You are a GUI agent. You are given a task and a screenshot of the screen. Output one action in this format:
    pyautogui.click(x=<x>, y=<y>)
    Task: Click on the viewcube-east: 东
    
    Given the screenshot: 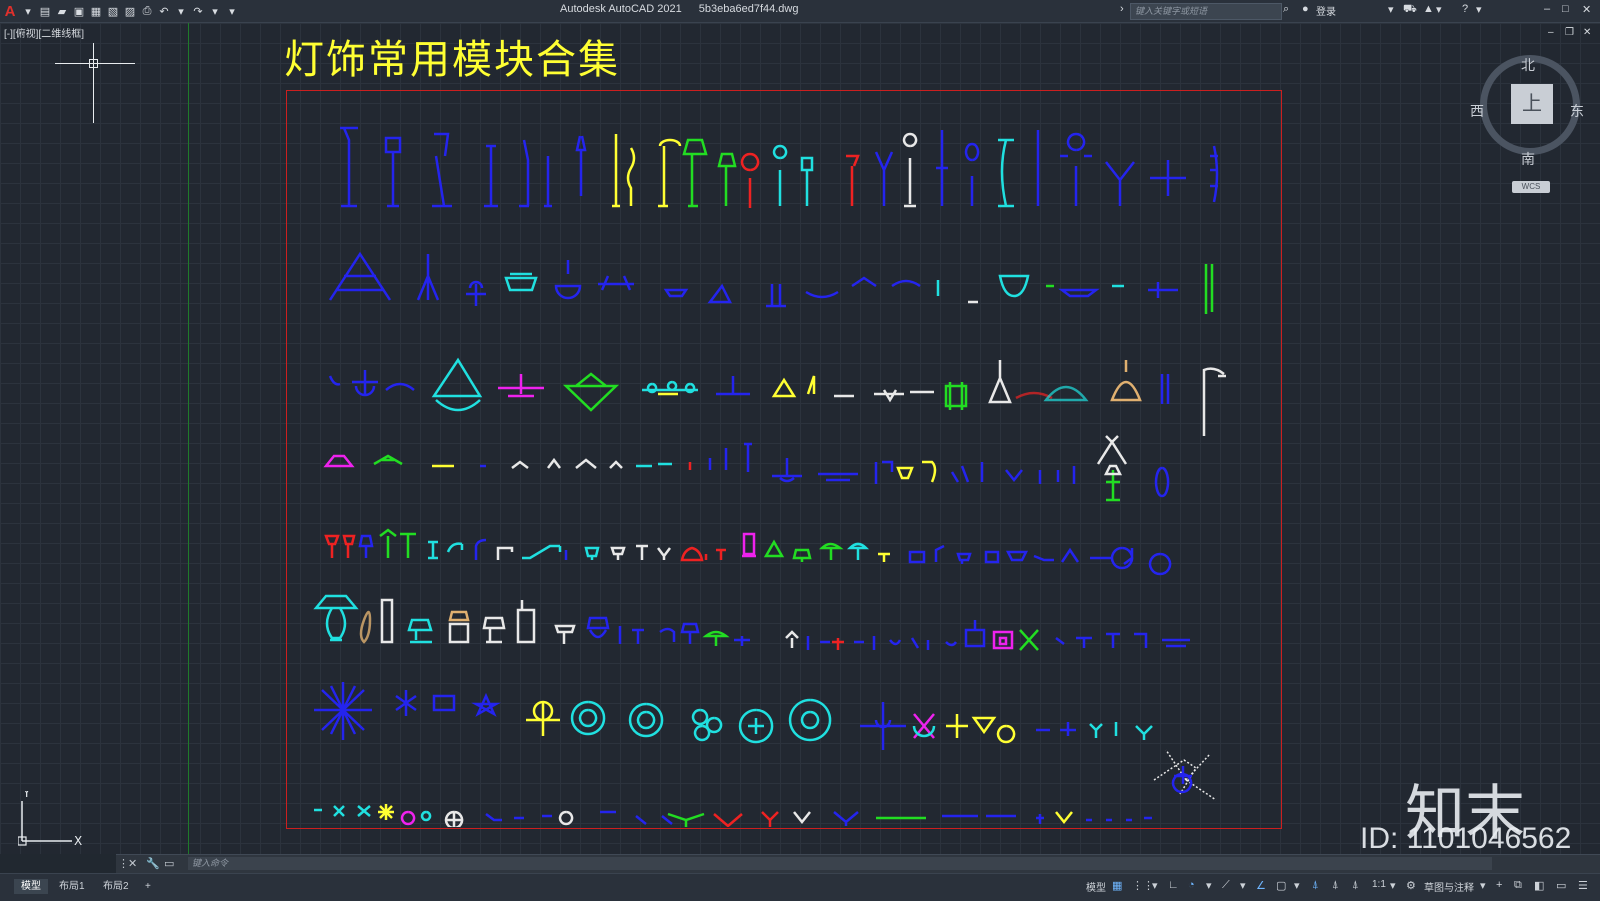 What is the action you would take?
    pyautogui.click(x=1577, y=111)
    